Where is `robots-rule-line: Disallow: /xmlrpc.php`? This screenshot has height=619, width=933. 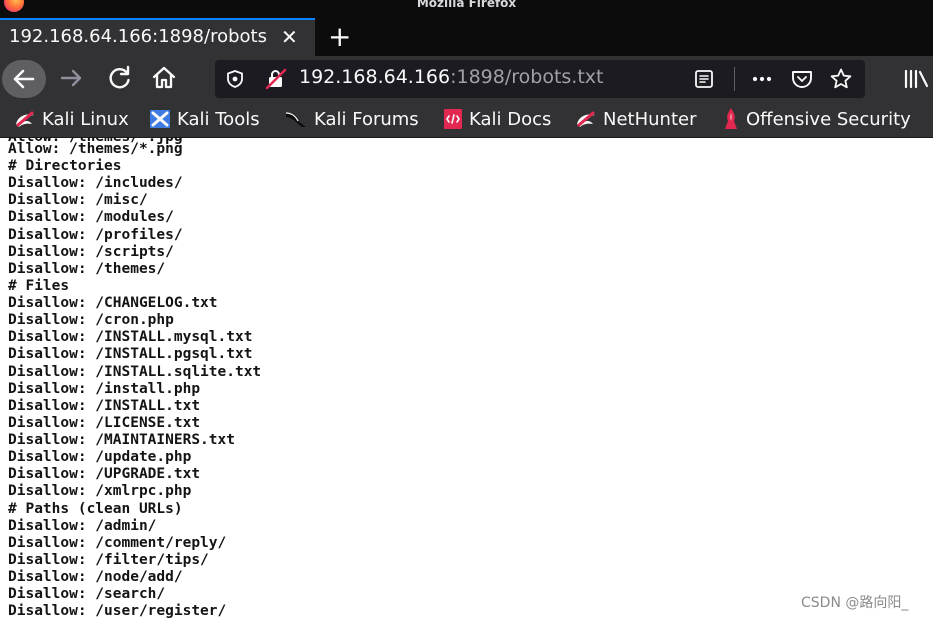 robots-rule-line: Disallow: /xmlrpc.php is located at coordinates (100, 491).